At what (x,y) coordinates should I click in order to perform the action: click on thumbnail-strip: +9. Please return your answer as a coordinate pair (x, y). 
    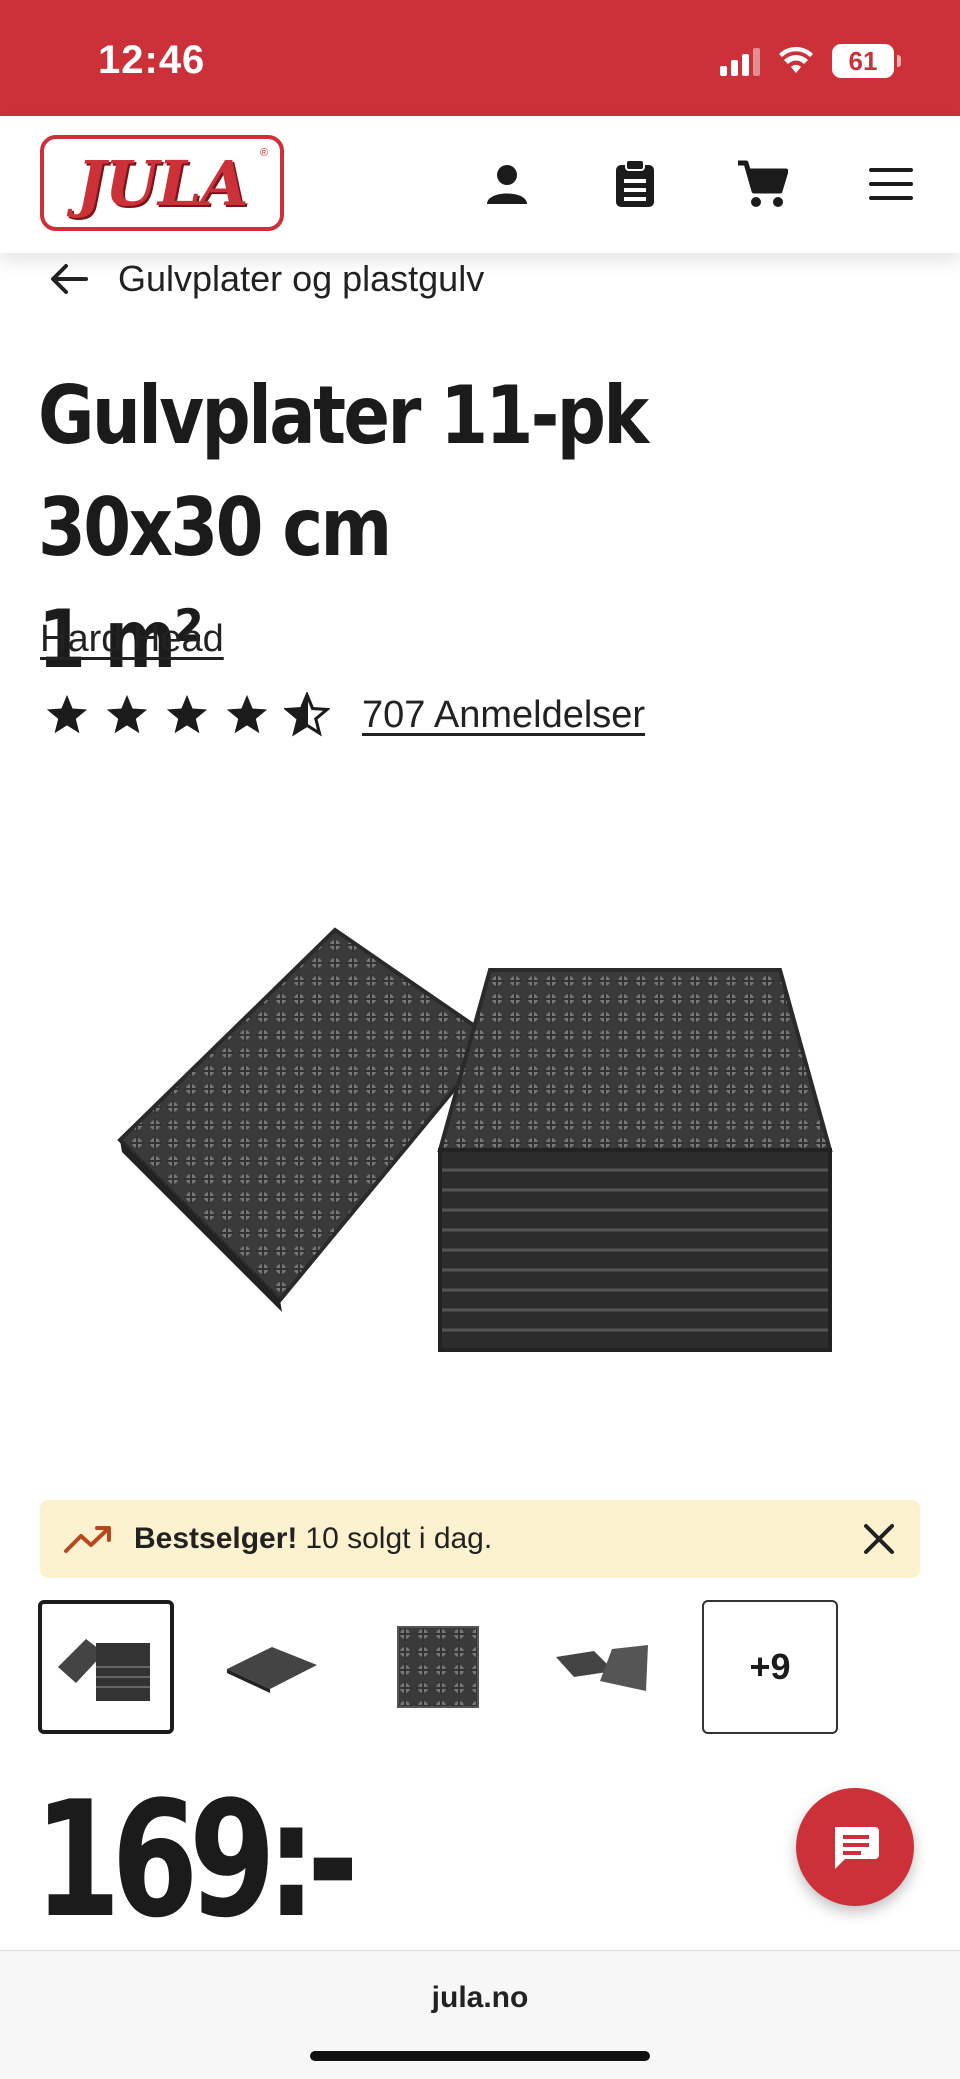
    Looking at the image, I should click on (438, 1667).